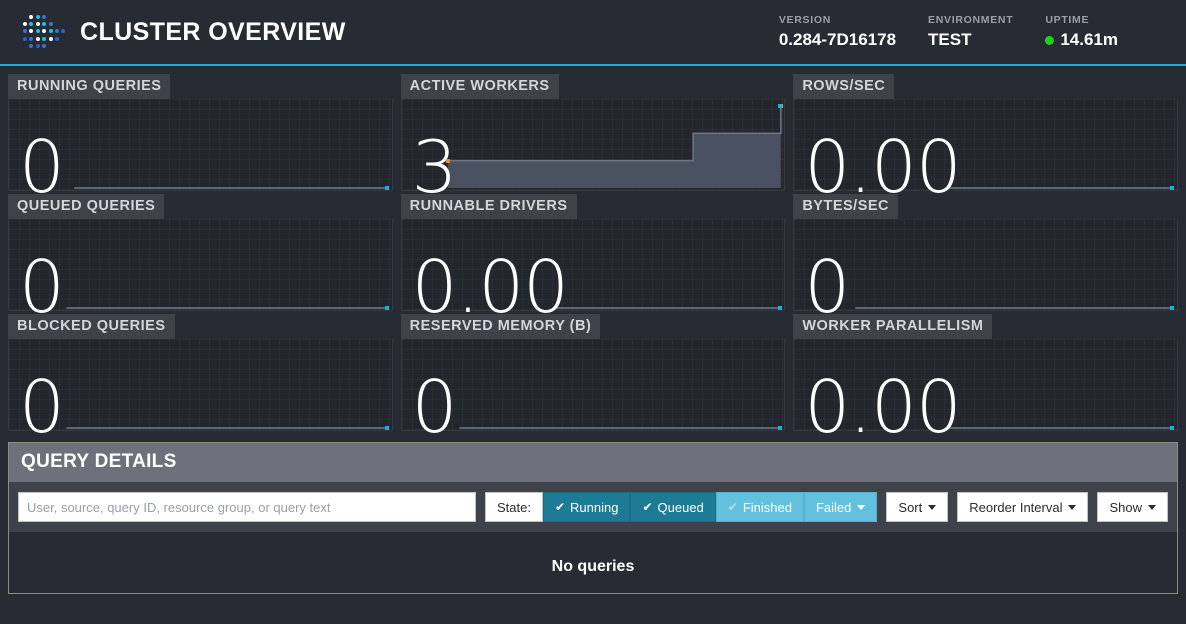 The image size is (1186, 624). I want to click on header-stat-uptime: UPTIME 14.61m, so click(1081, 32).